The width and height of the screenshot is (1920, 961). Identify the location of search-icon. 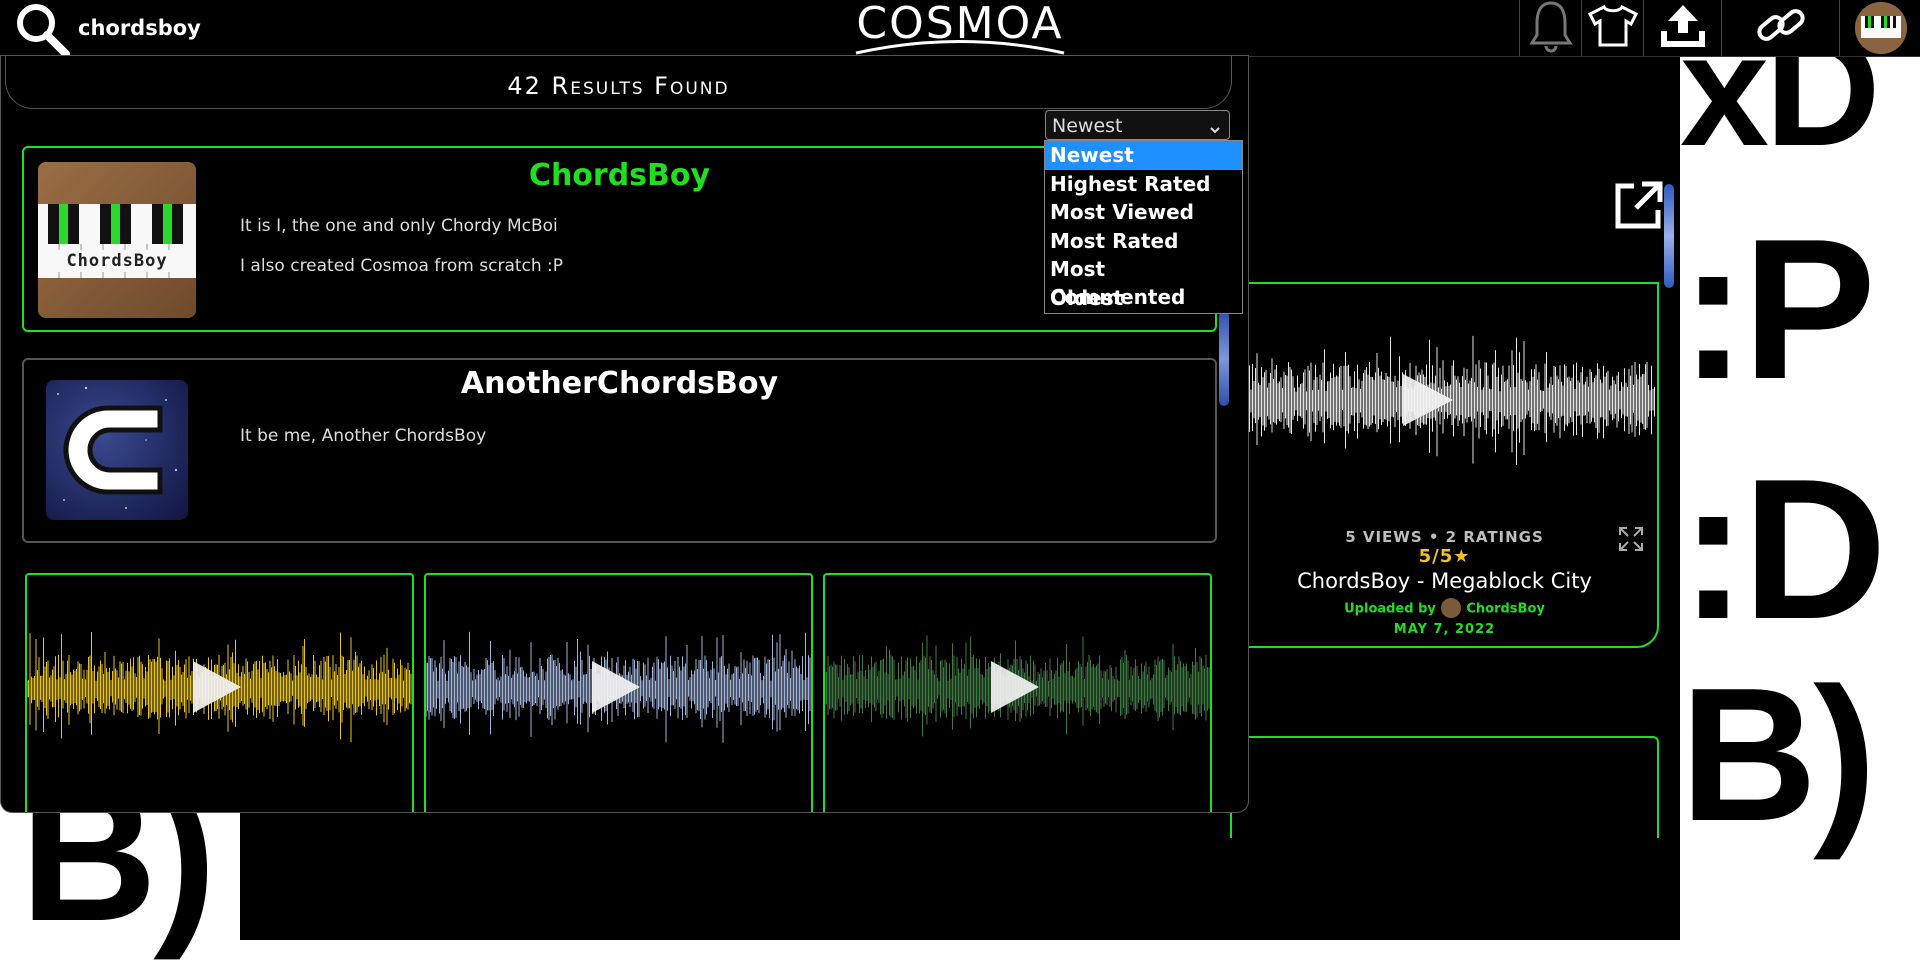
(43, 30).